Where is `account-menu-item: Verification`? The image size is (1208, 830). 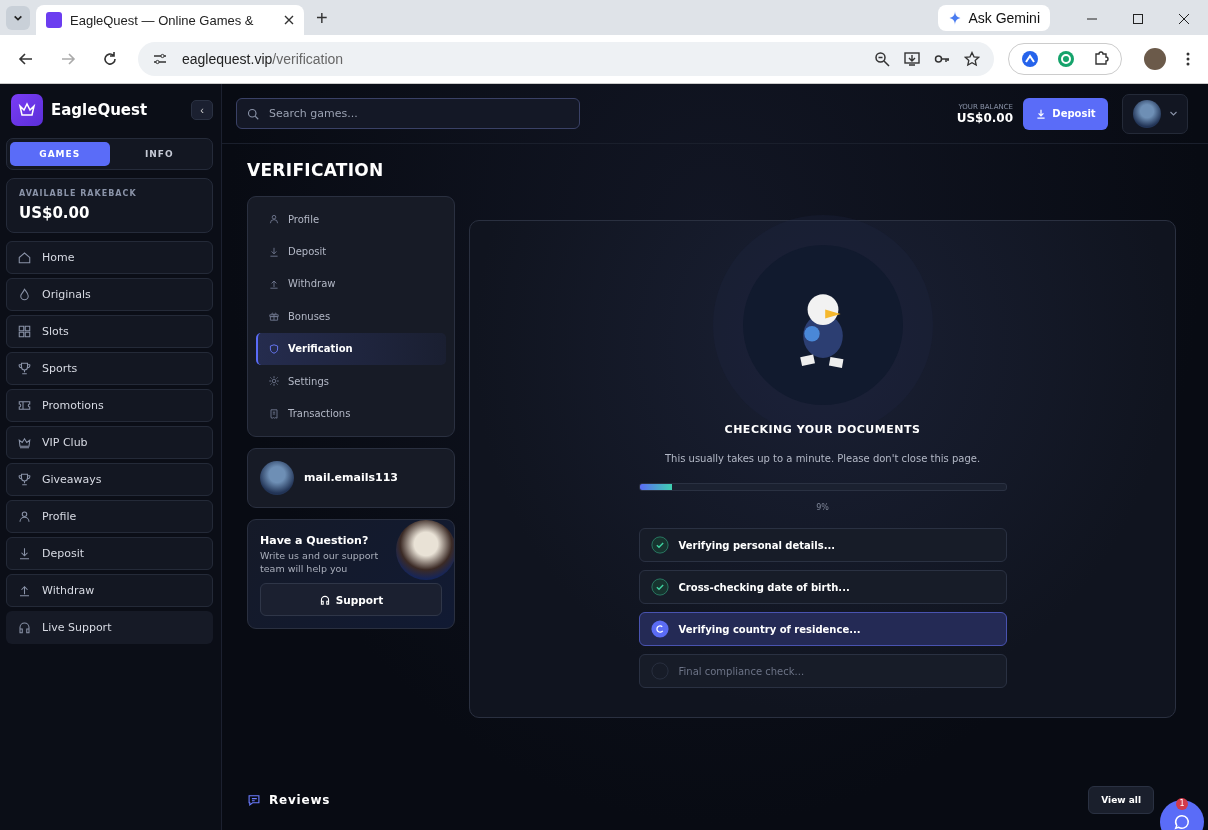
account-menu-item: Verification is located at coordinates (351, 348).